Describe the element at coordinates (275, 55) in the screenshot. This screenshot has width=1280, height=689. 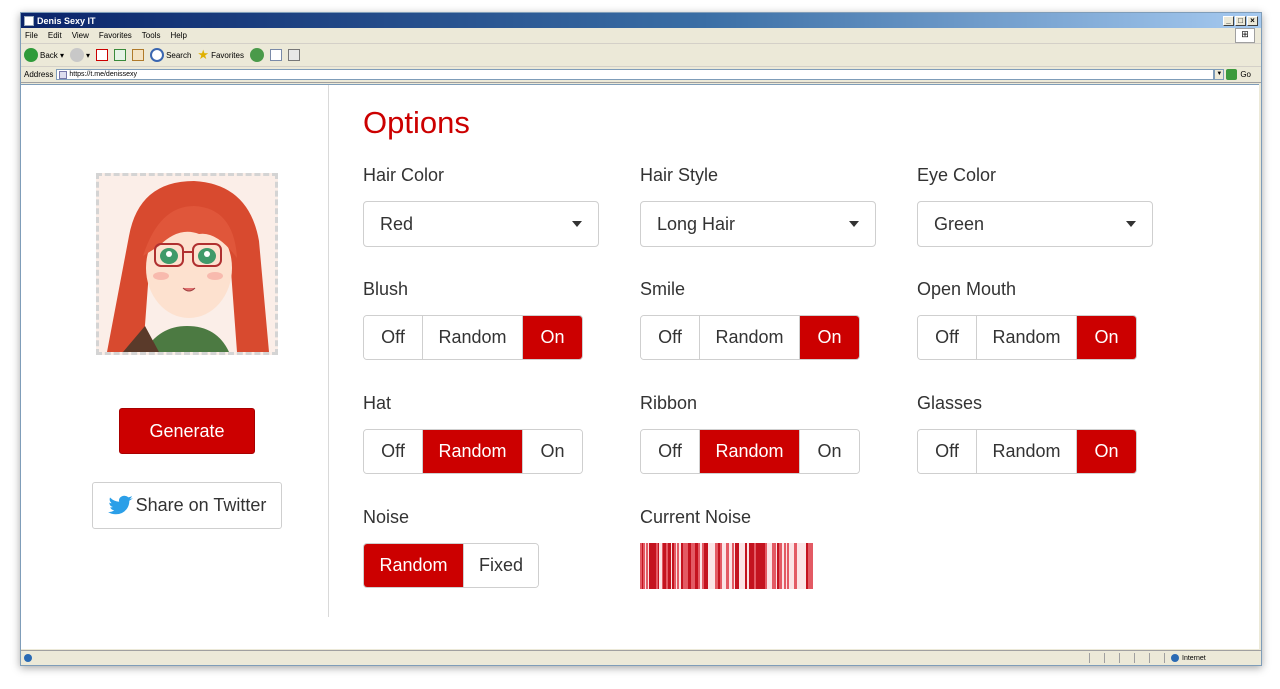
I see `mail-icon` at that location.